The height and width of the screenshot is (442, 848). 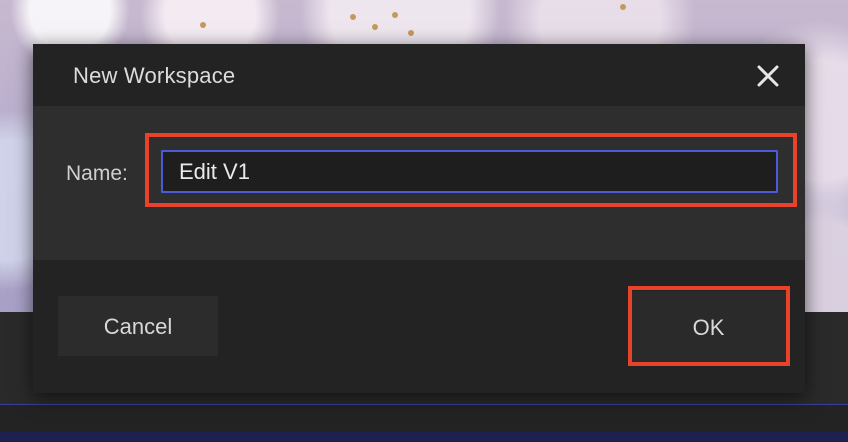 I want to click on close-button, so click(x=768, y=76).